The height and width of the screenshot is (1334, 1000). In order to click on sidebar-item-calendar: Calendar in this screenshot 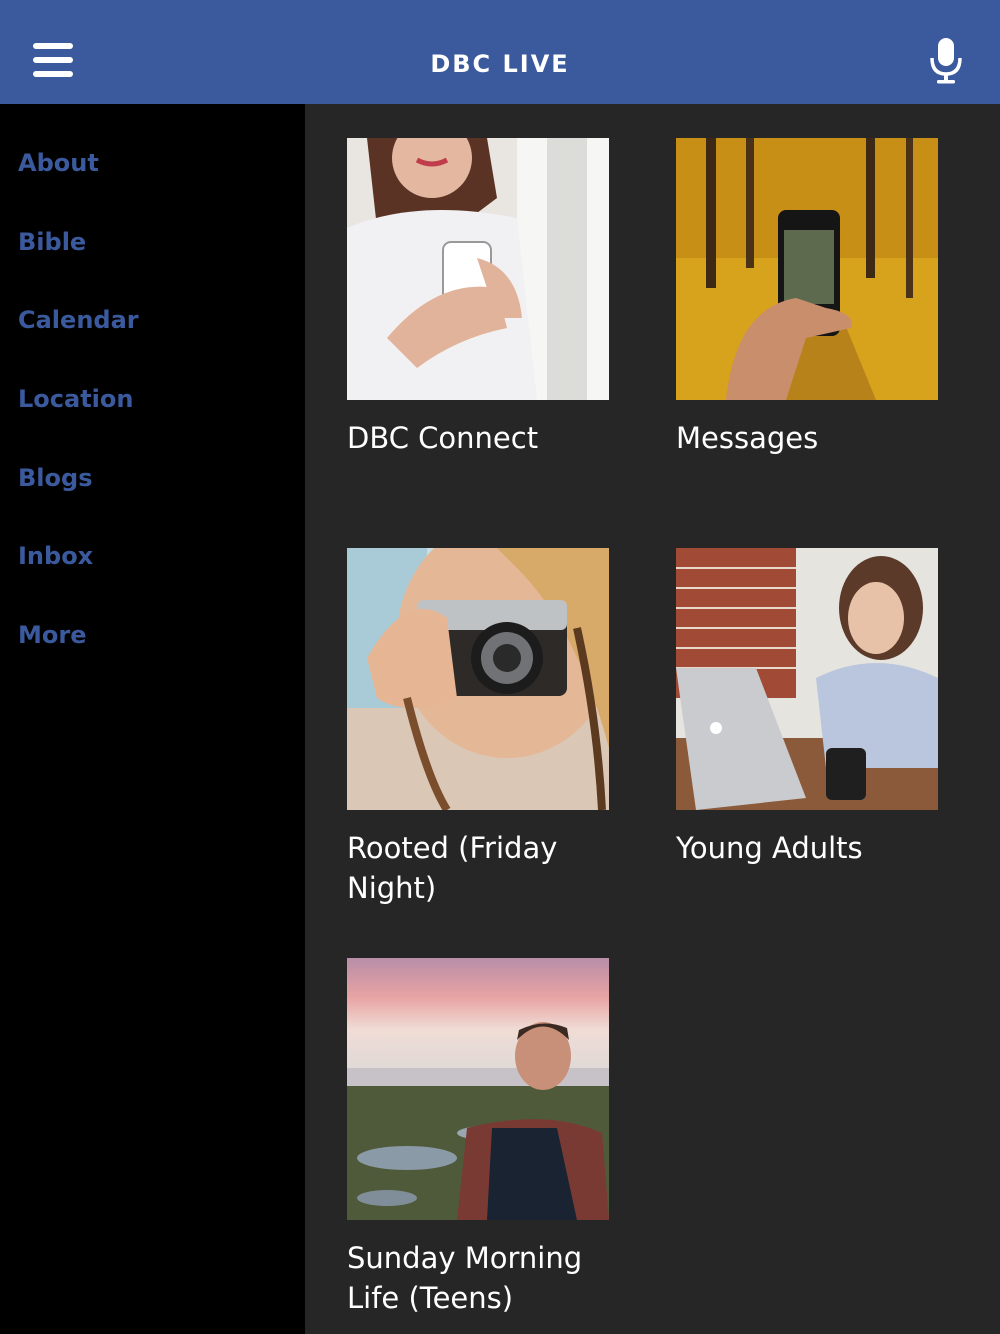, I will do `click(78, 320)`.